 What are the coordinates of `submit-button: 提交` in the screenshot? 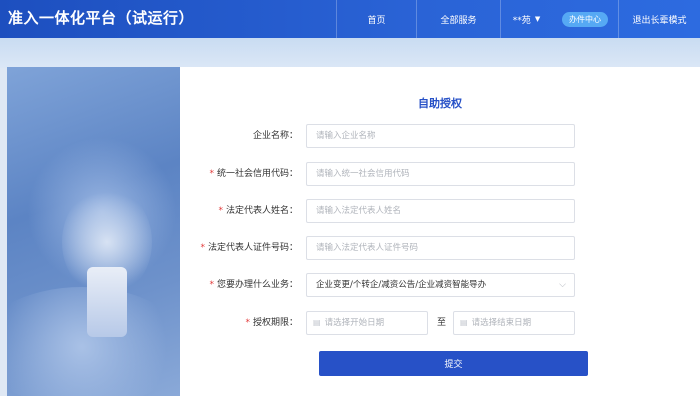 It's located at (453, 363).